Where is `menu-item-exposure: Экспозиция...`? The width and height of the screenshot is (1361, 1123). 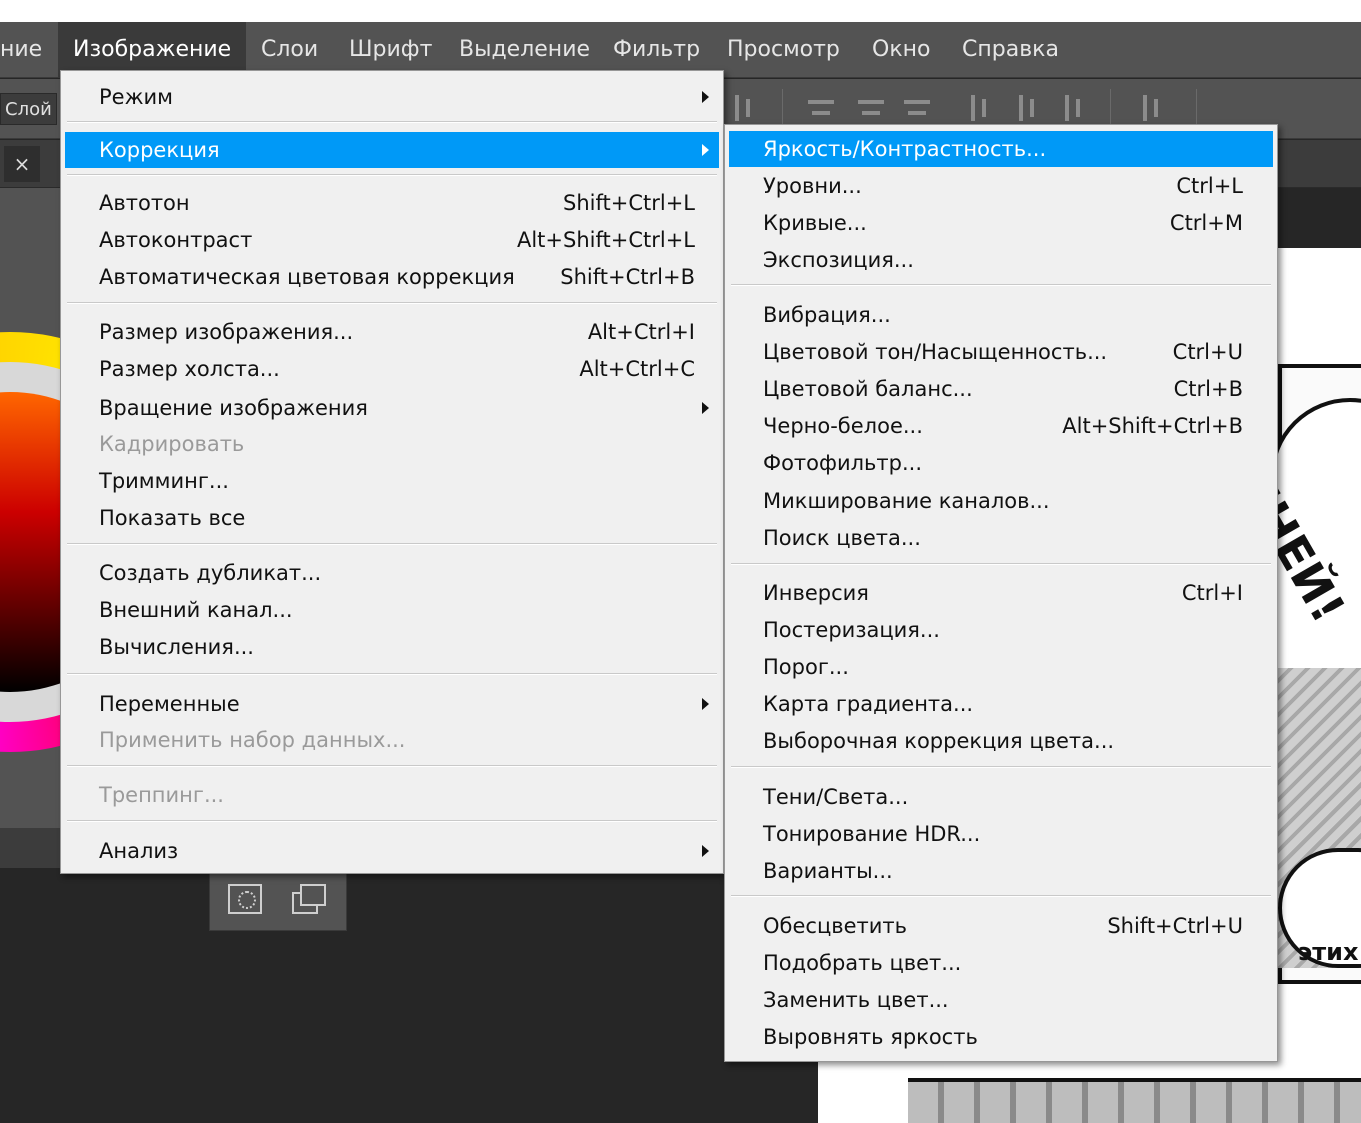
menu-item-exposure: Экспозиция... is located at coordinates (1001, 260).